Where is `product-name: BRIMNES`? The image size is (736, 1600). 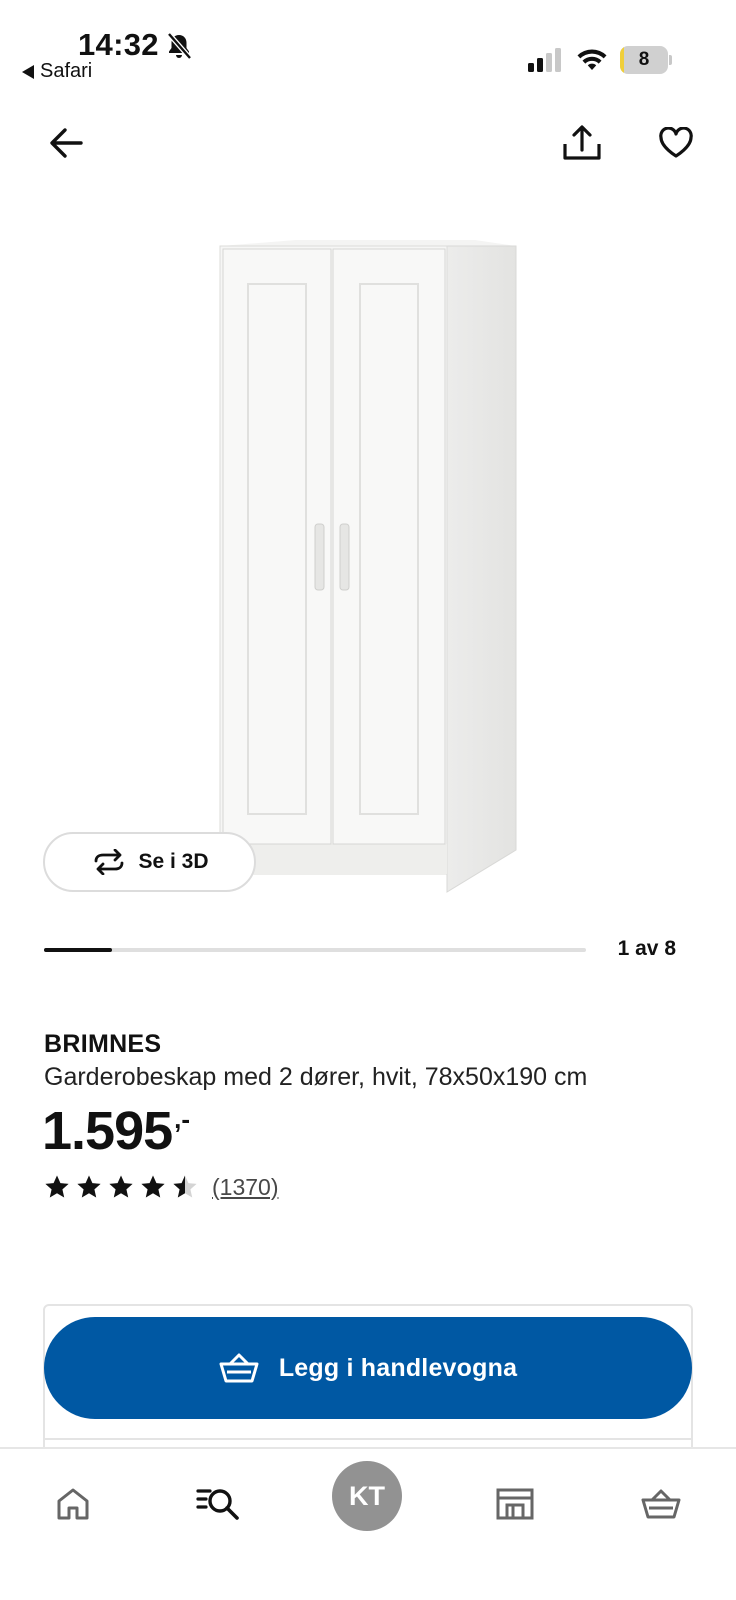
product-name: BRIMNES is located at coordinates (103, 1044).